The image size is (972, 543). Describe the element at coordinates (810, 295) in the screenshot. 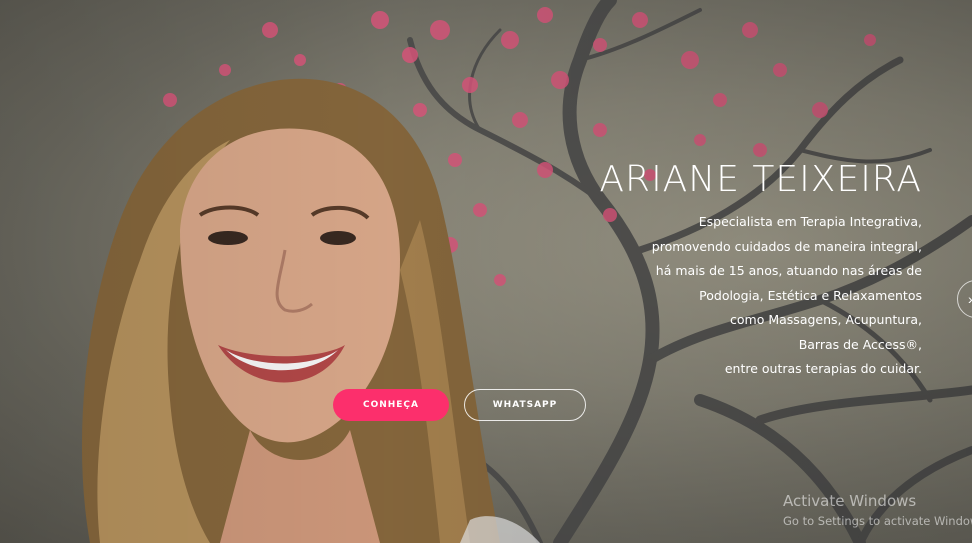

I see `hero-description-line: Podologia, Estética e Relaxamentos` at that location.